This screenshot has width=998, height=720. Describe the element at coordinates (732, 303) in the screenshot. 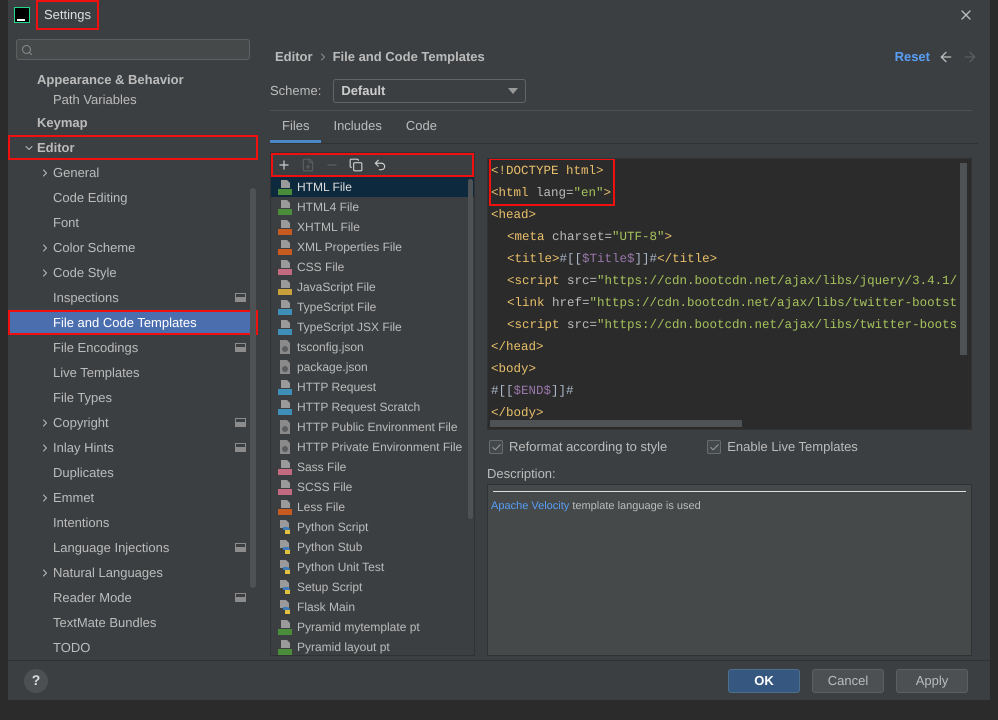

I see `code-line: <link href="https://cdn.bootcdn.net/ajax/libs/twitter-bootst` at that location.